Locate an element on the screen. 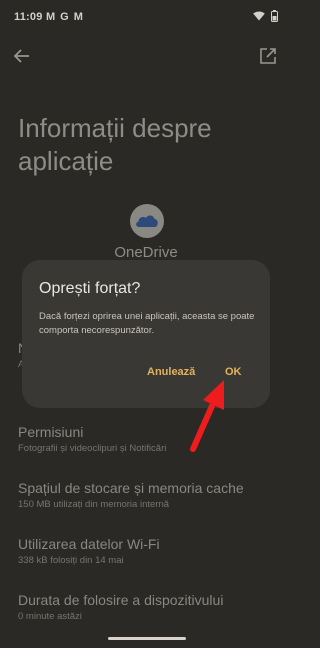  setting-title: Durata de folosire a dispozitivului is located at coordinates (121, 600).